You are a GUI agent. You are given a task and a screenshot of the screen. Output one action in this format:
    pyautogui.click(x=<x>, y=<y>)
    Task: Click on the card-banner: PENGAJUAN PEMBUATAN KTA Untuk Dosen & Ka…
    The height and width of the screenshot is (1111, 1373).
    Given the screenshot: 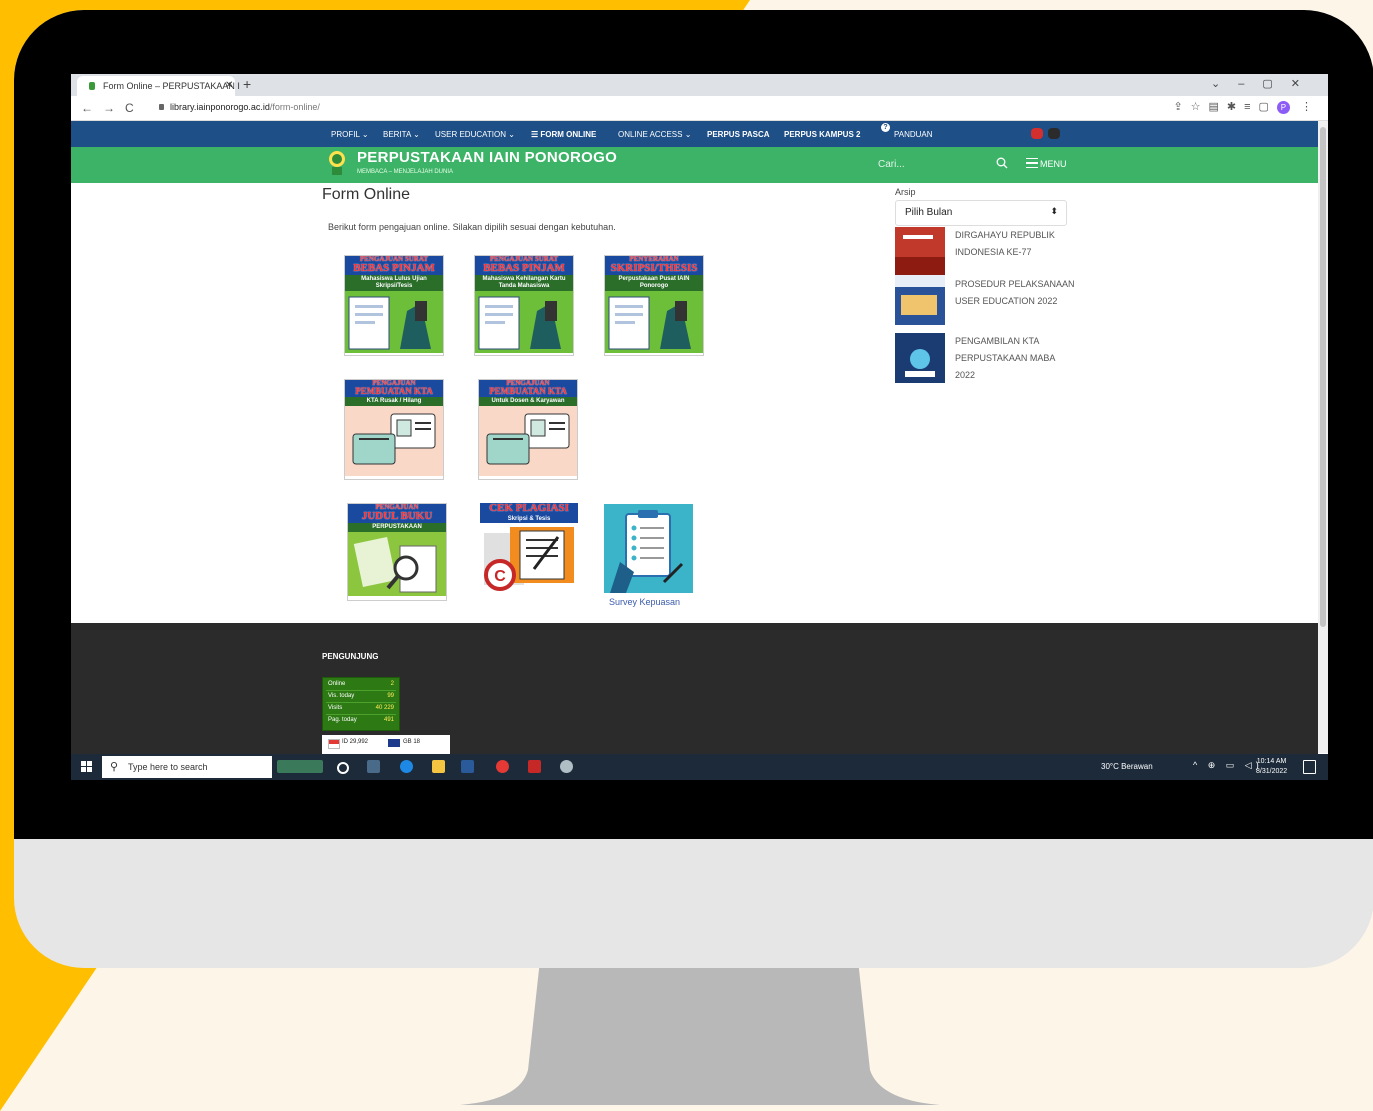 What is the action you would take?
    pyautogui.click(x=528, y=393)
    